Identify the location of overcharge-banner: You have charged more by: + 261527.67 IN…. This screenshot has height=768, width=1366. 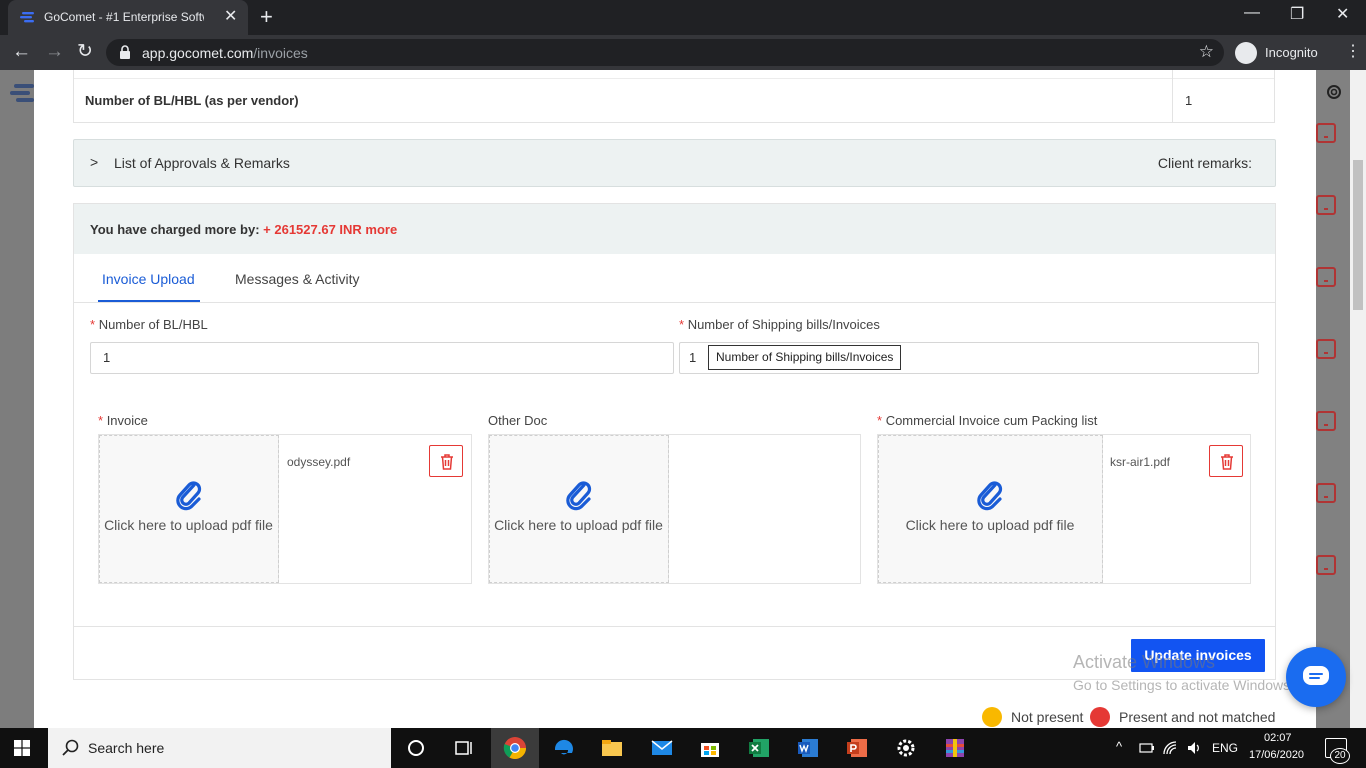
(674, 229).